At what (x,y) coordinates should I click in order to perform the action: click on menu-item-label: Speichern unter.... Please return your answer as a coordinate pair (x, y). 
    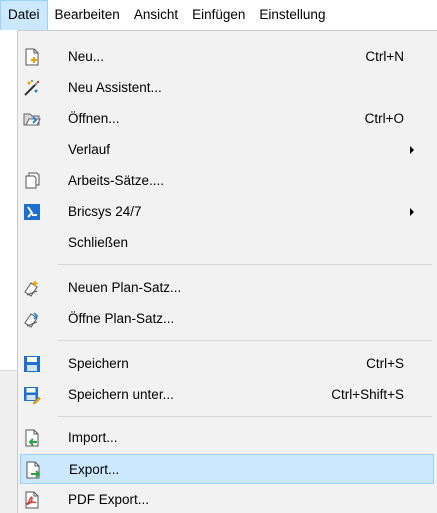
    Looking at the image, I should click on (121, 394).